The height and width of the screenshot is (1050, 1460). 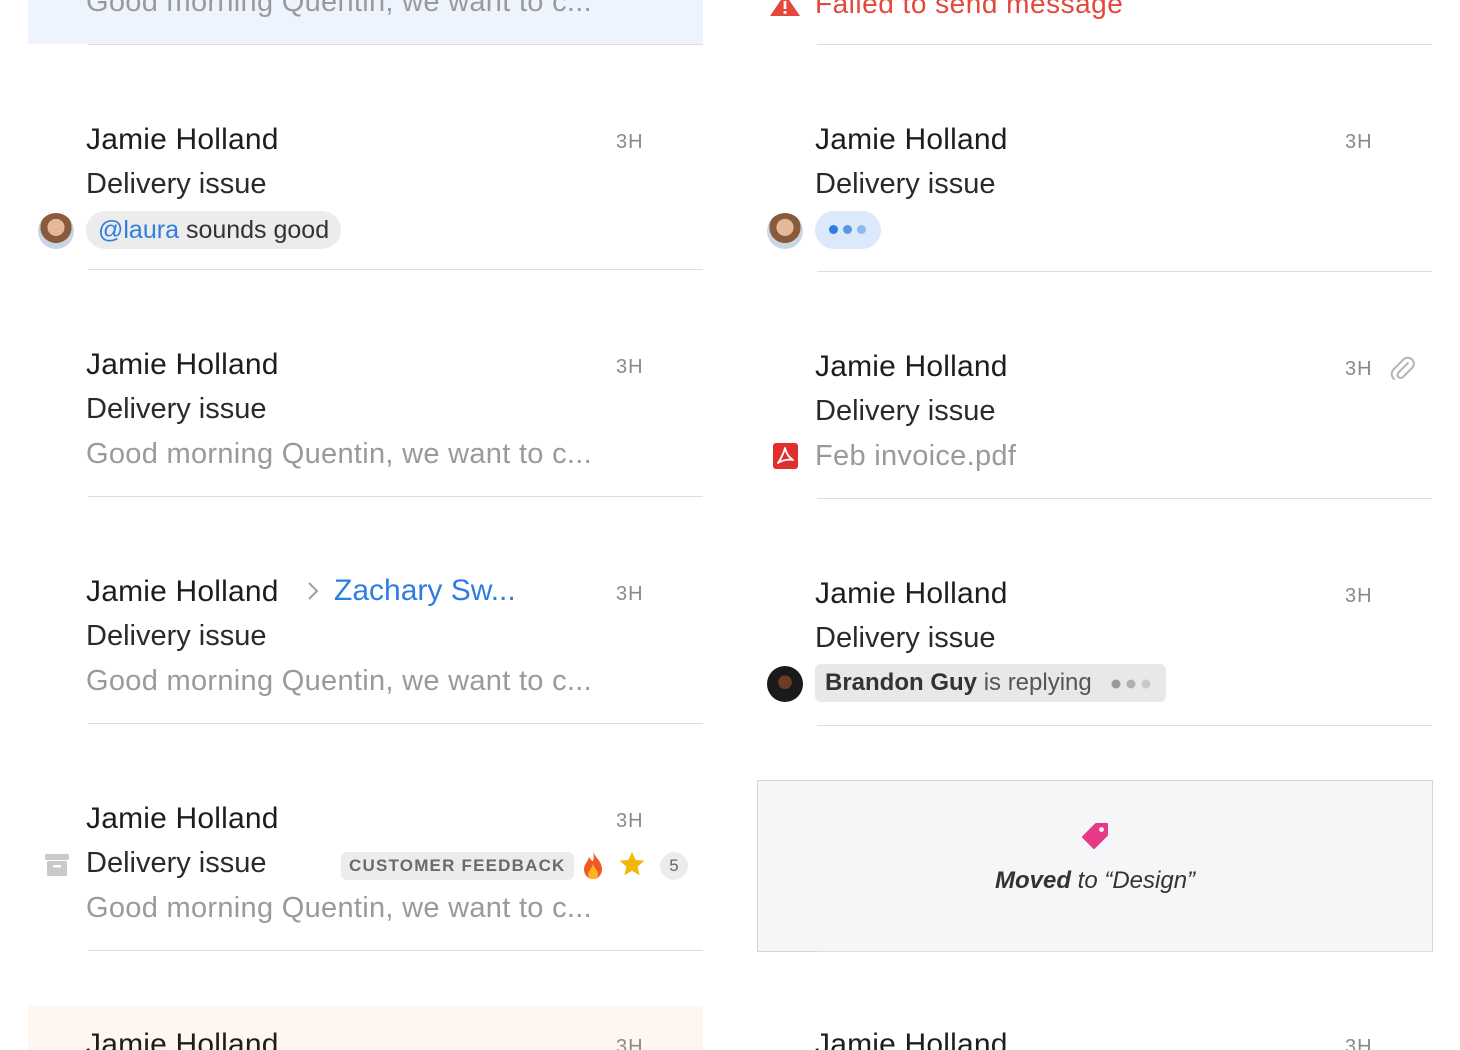 What do you see at coordinates (1094, 158) in the screenshot?
I see `conversation-row: Jamie Holland 3H Delivery issue` at bounding box center [1094, 158].